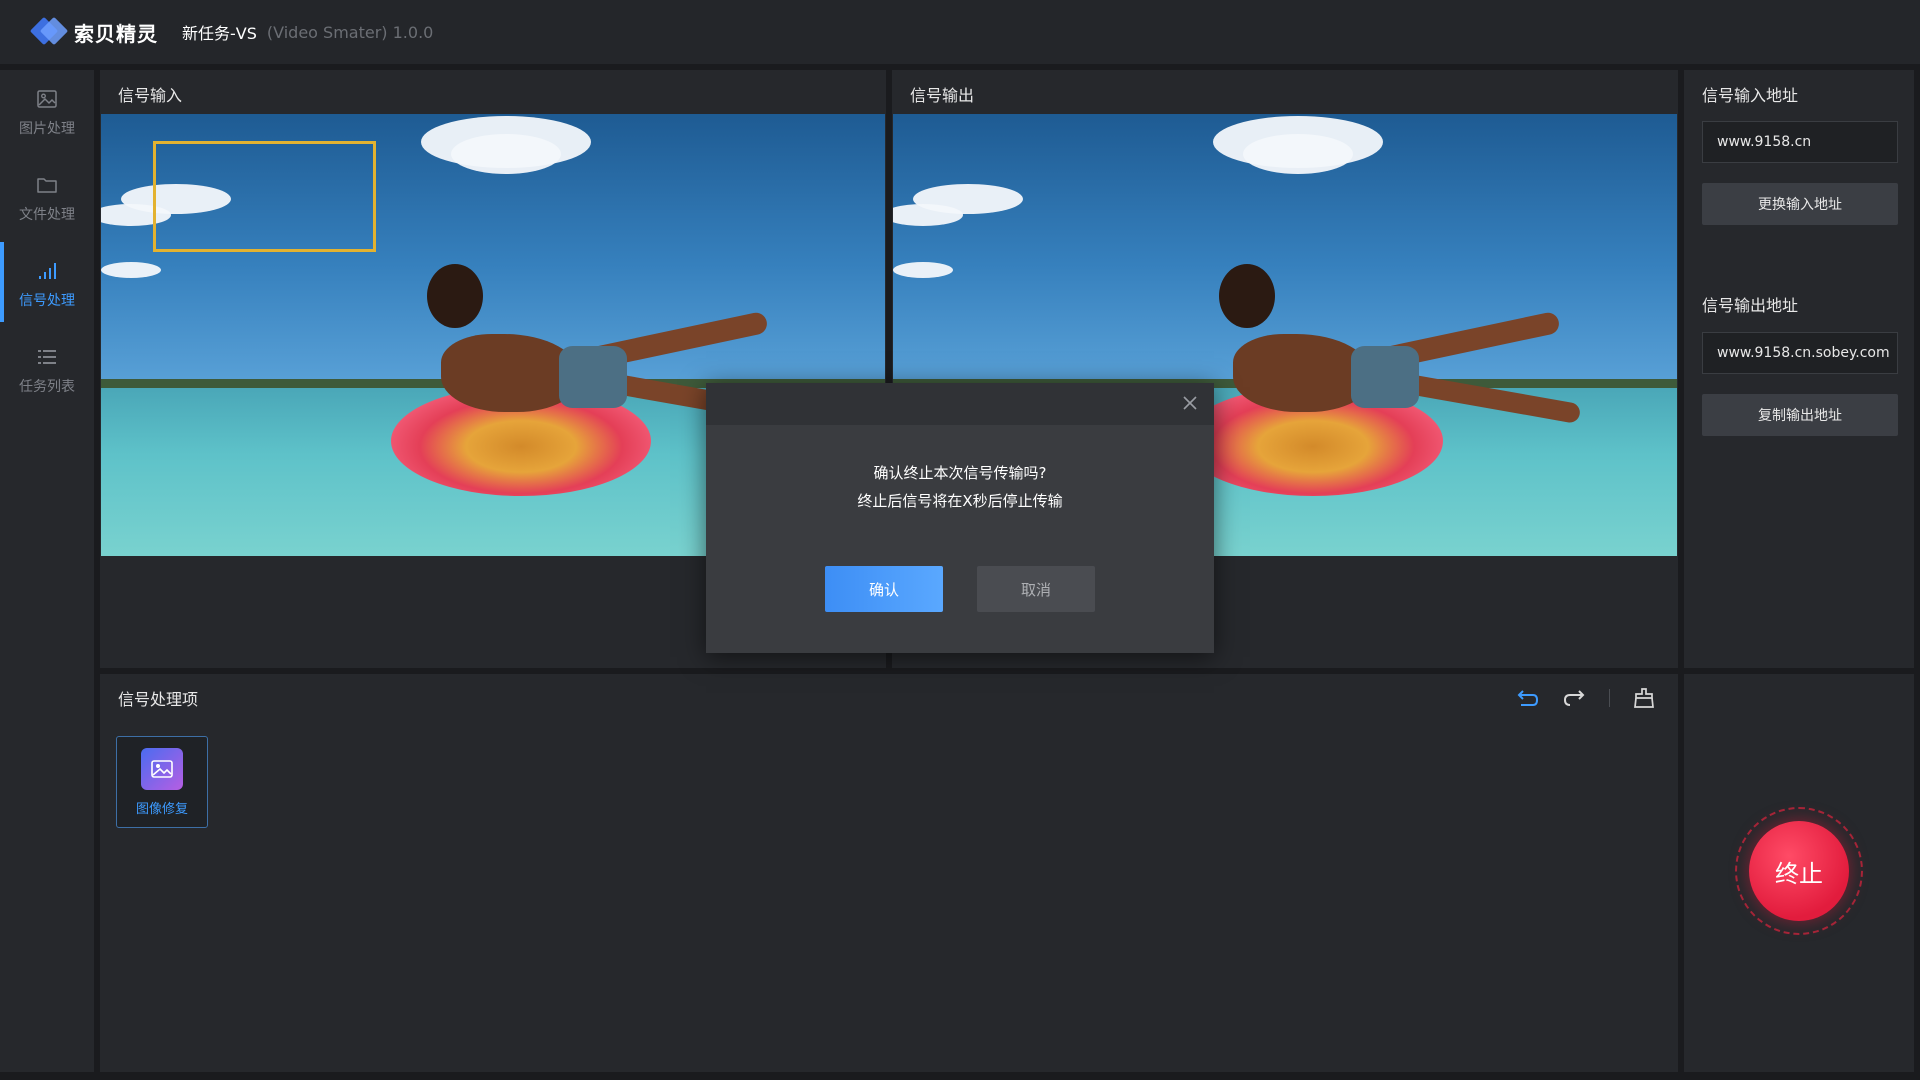  I want to click on folder-icon, so click(47, 185).